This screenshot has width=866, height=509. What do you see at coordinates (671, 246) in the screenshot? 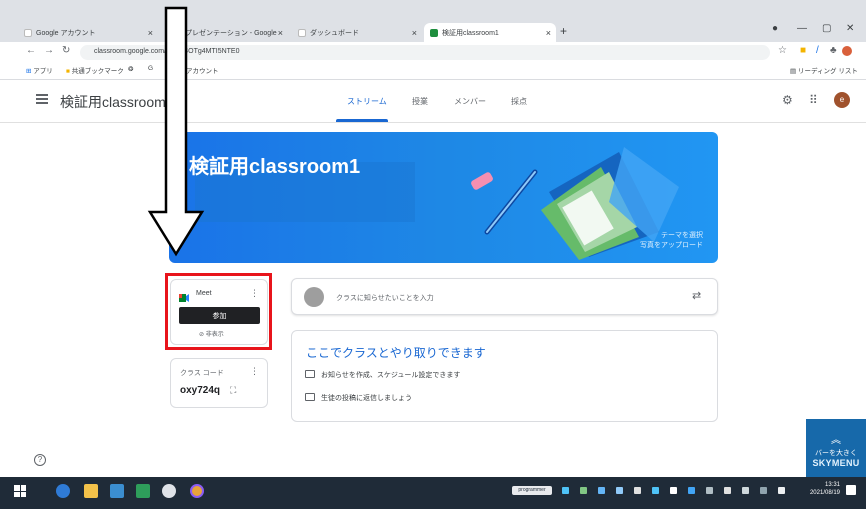
I see `upload-photo-link: 写真をアップロード` at bounding box center [671, 246].